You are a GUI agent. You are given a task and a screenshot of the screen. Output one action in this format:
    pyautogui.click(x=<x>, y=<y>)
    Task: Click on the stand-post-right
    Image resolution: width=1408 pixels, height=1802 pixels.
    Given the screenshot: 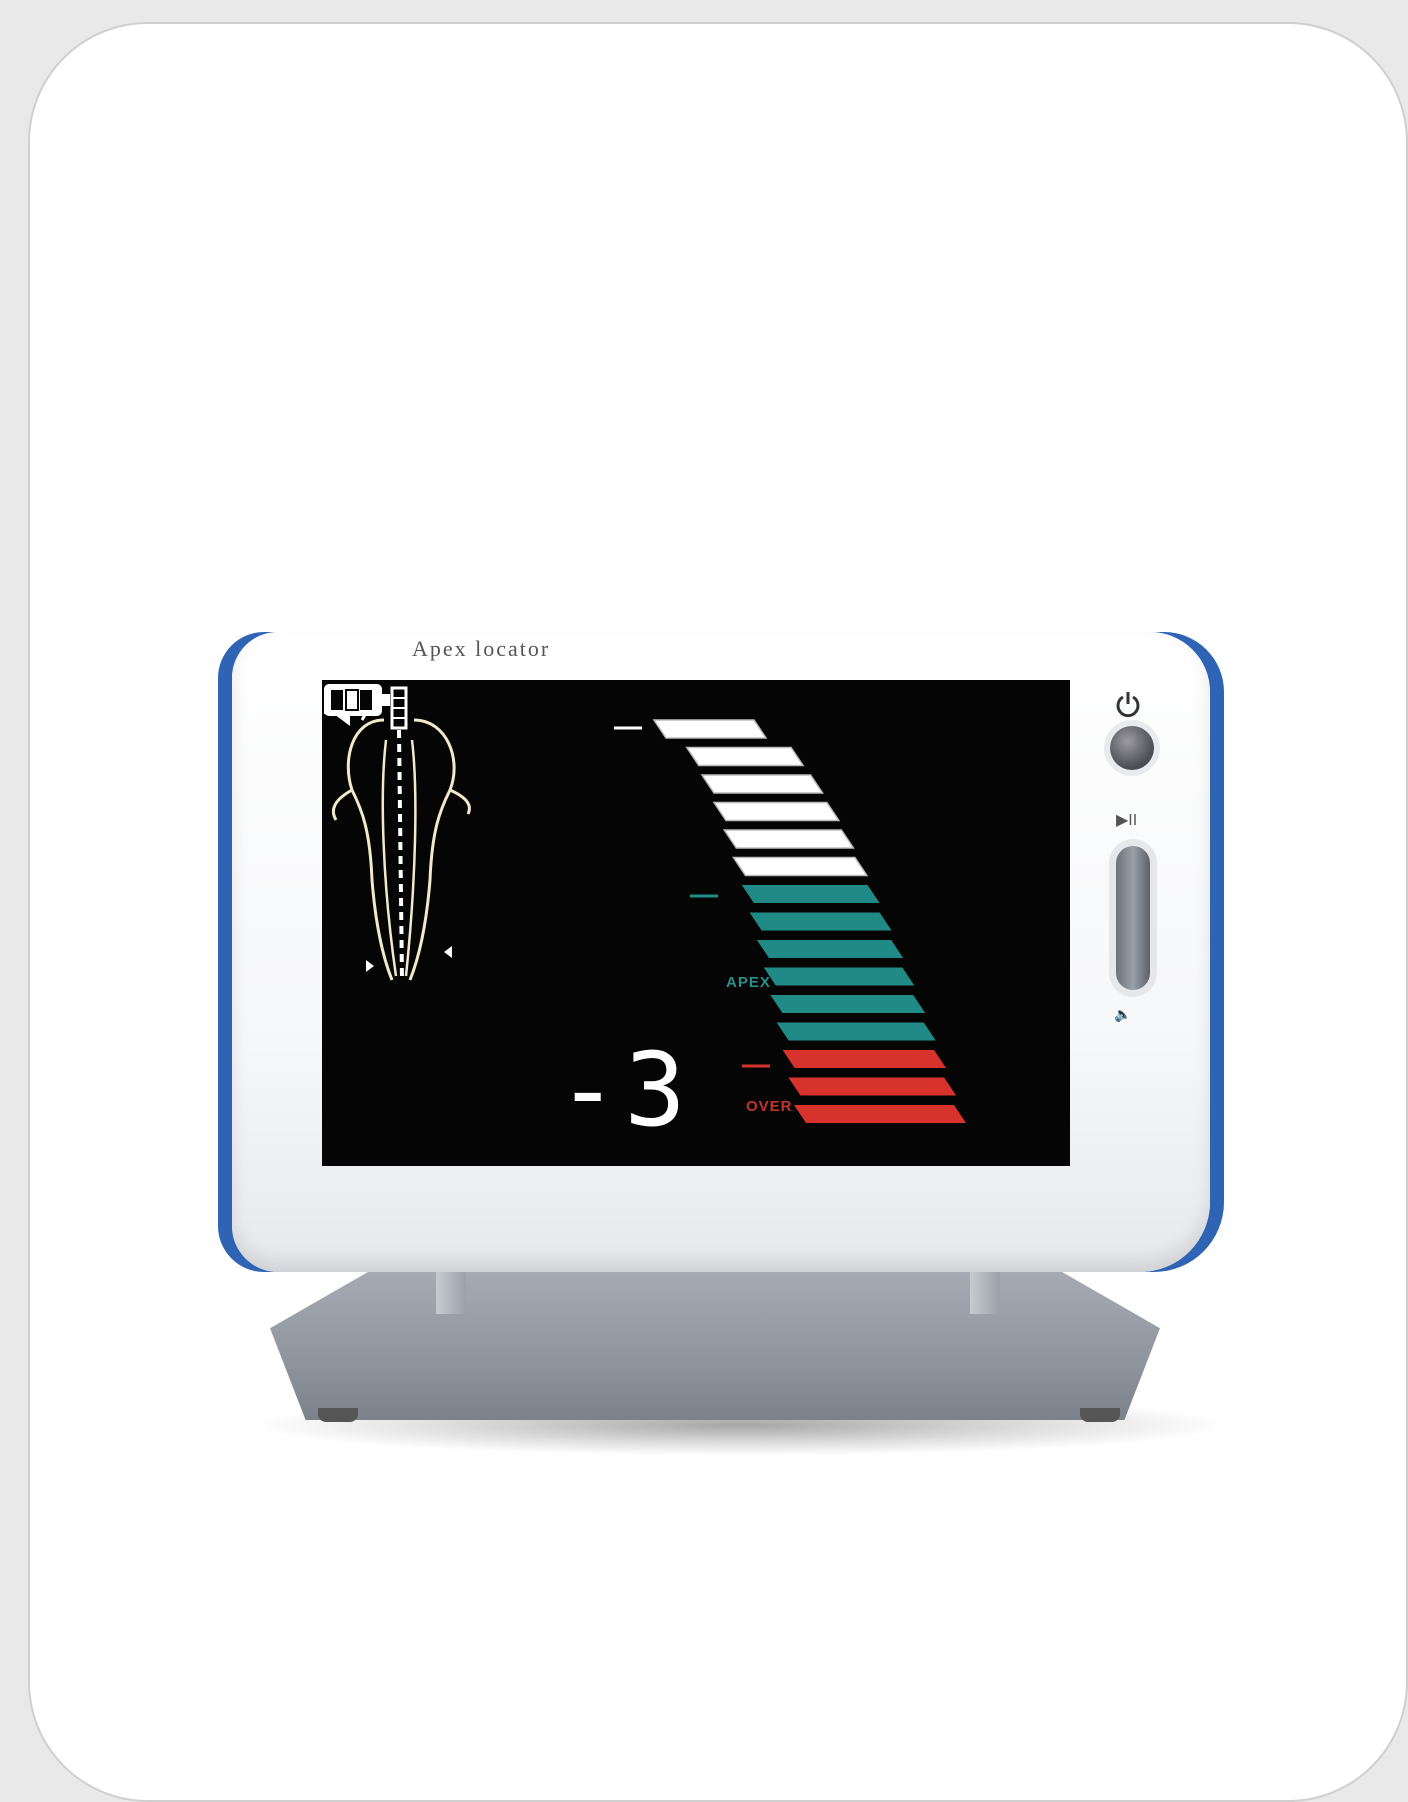 What is the action you would take?
    pyautogui.click(x=985, y=1292)
    